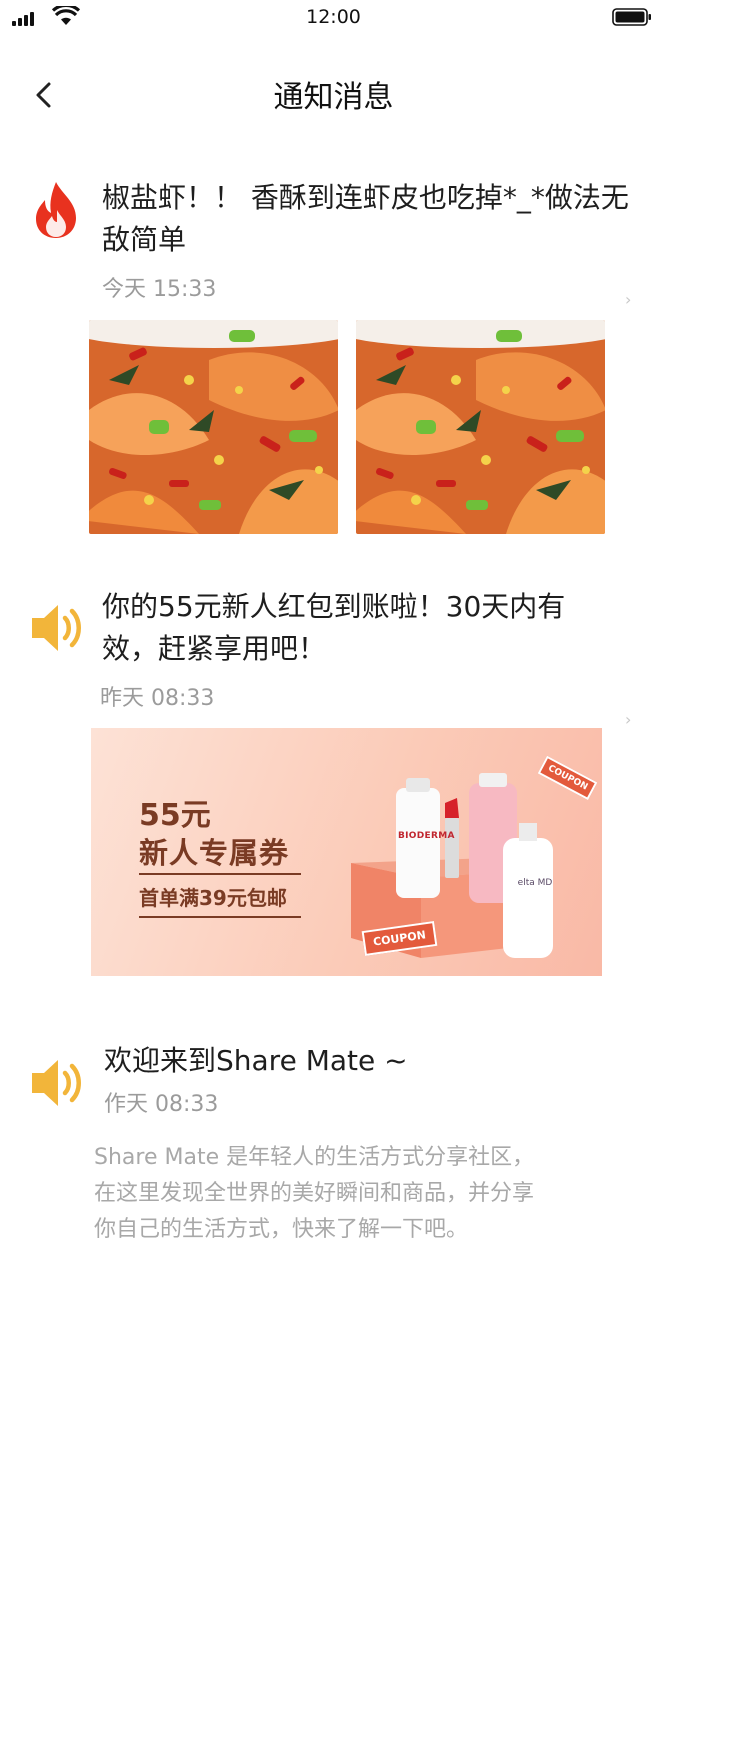 The image size is (750, 1762). I want to click on flame-icon, so click(56, 210).